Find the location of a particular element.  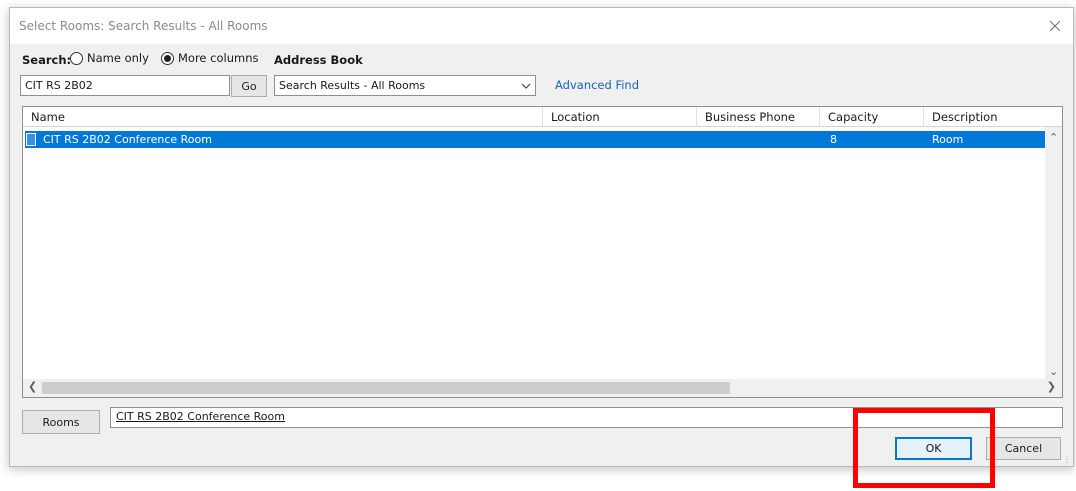

room-icon is located at coordinates (31, 139).